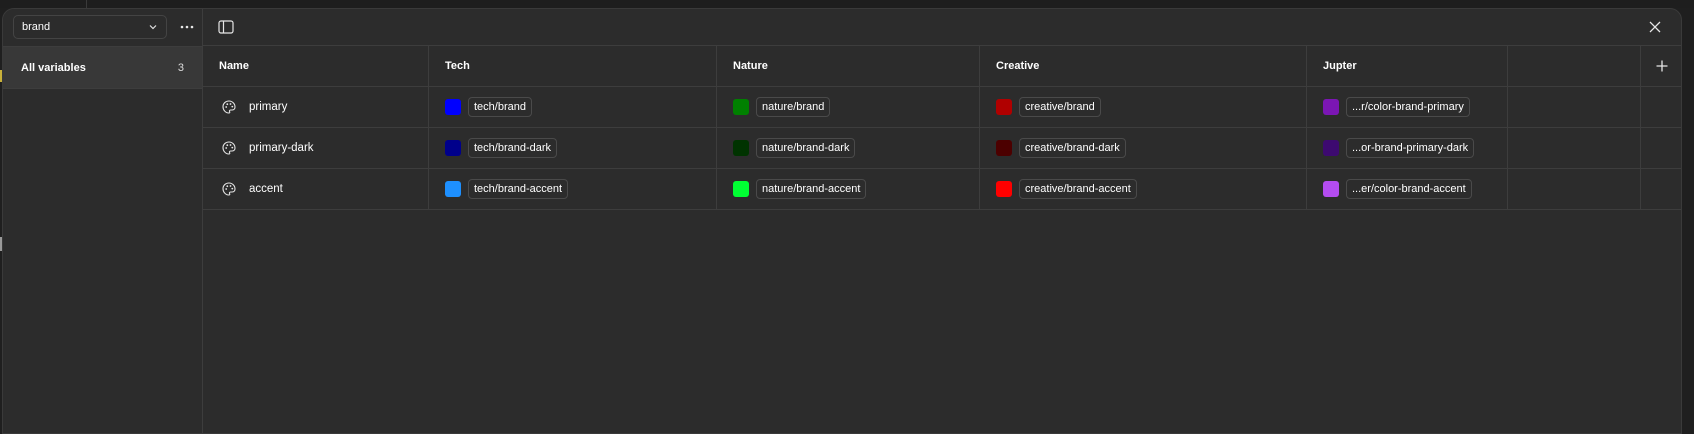 Image resolution: width=1694 pixels, height=434 pixels. I want to click on alias-chip: ...or-brand-primary-dark, so click(1410, 148).